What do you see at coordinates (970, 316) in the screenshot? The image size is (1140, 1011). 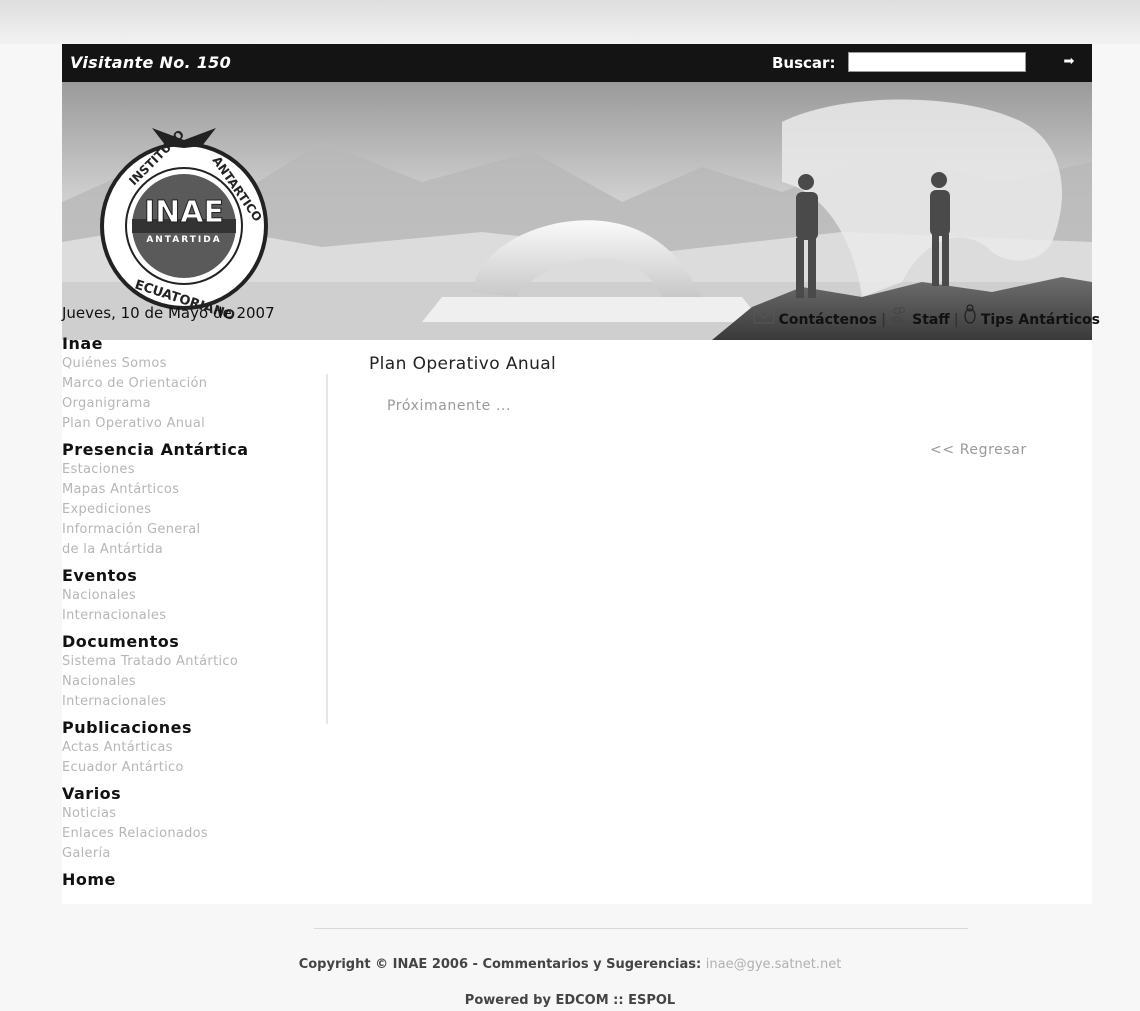 I see `penguin-icon` at bounding box center [970, 316].